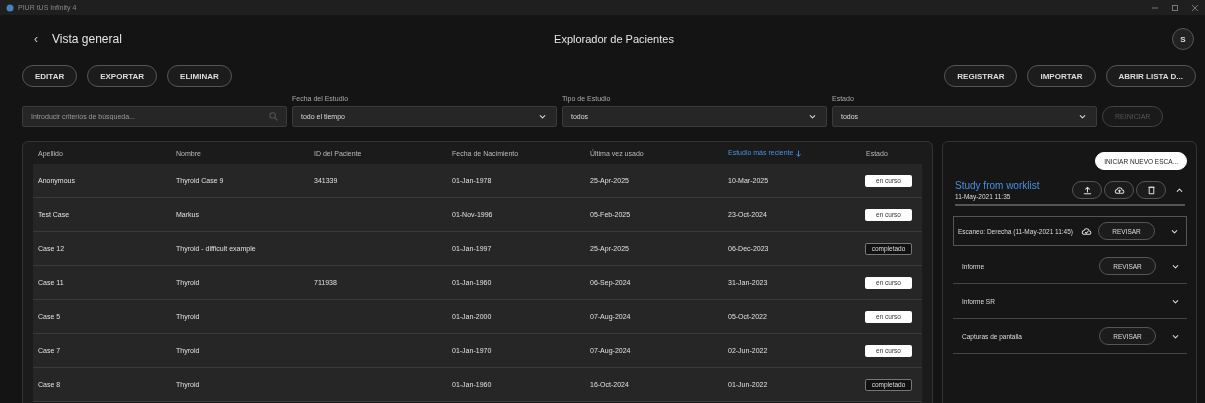  What do you see at coordinates (273, 116) in the screenshot?
I see `search-icon` at bounding box center [273, 116].